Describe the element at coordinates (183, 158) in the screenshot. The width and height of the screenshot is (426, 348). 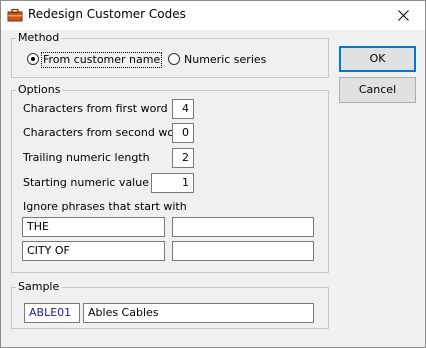
I see `trailing-numeric-length-input: 2` at that location.